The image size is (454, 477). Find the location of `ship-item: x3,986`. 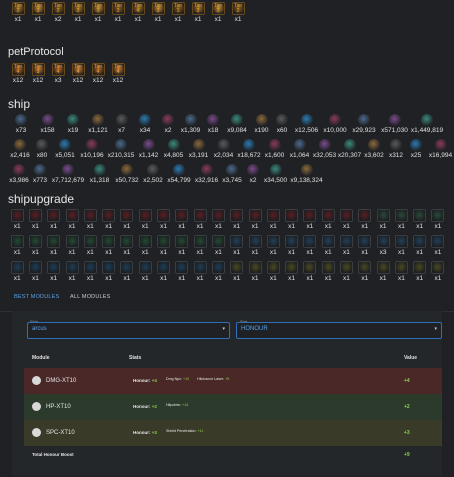

ship-item: x3,986 is located at coordinates (19, 172).